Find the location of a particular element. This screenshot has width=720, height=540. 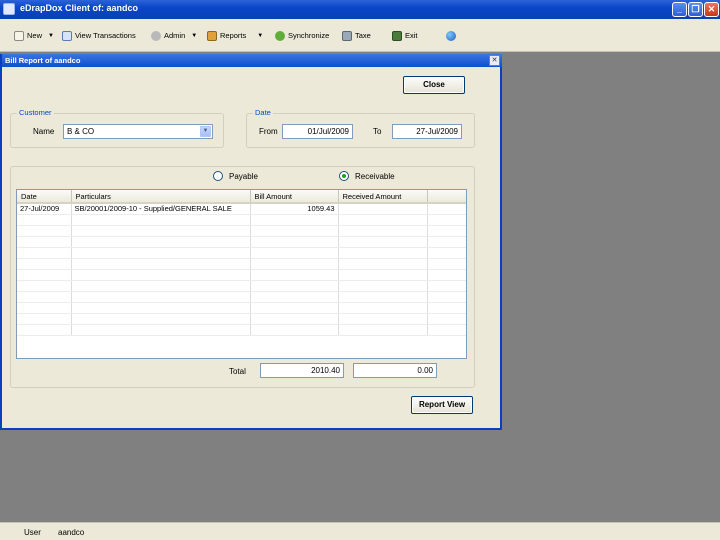

synchronize-label: Synchronize is located at coordinates (309, 35).